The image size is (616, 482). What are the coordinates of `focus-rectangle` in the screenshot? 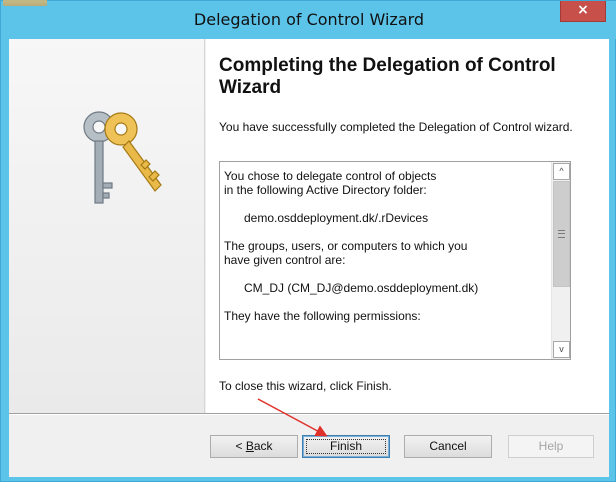 It's located at (346, 446).